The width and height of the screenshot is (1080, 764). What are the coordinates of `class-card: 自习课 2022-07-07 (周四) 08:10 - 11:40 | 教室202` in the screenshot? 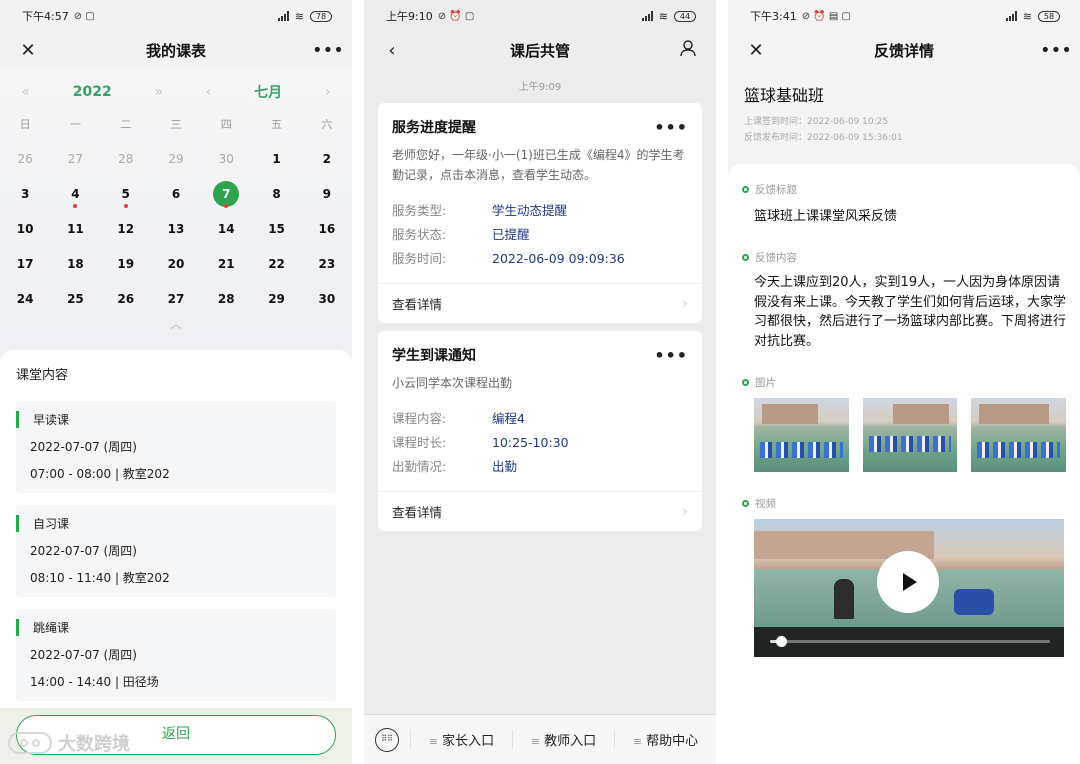 It's located at (176, 551).